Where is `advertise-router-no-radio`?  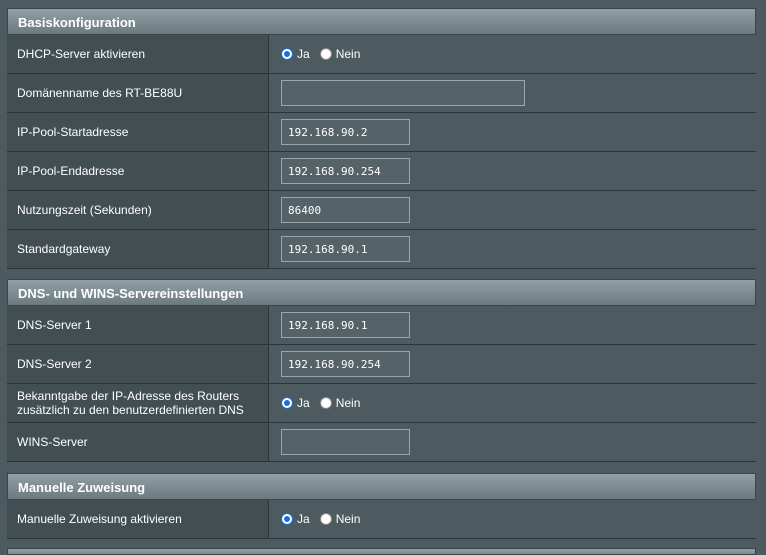 advertise-router-no-radio is located at coordinates (325, 403).